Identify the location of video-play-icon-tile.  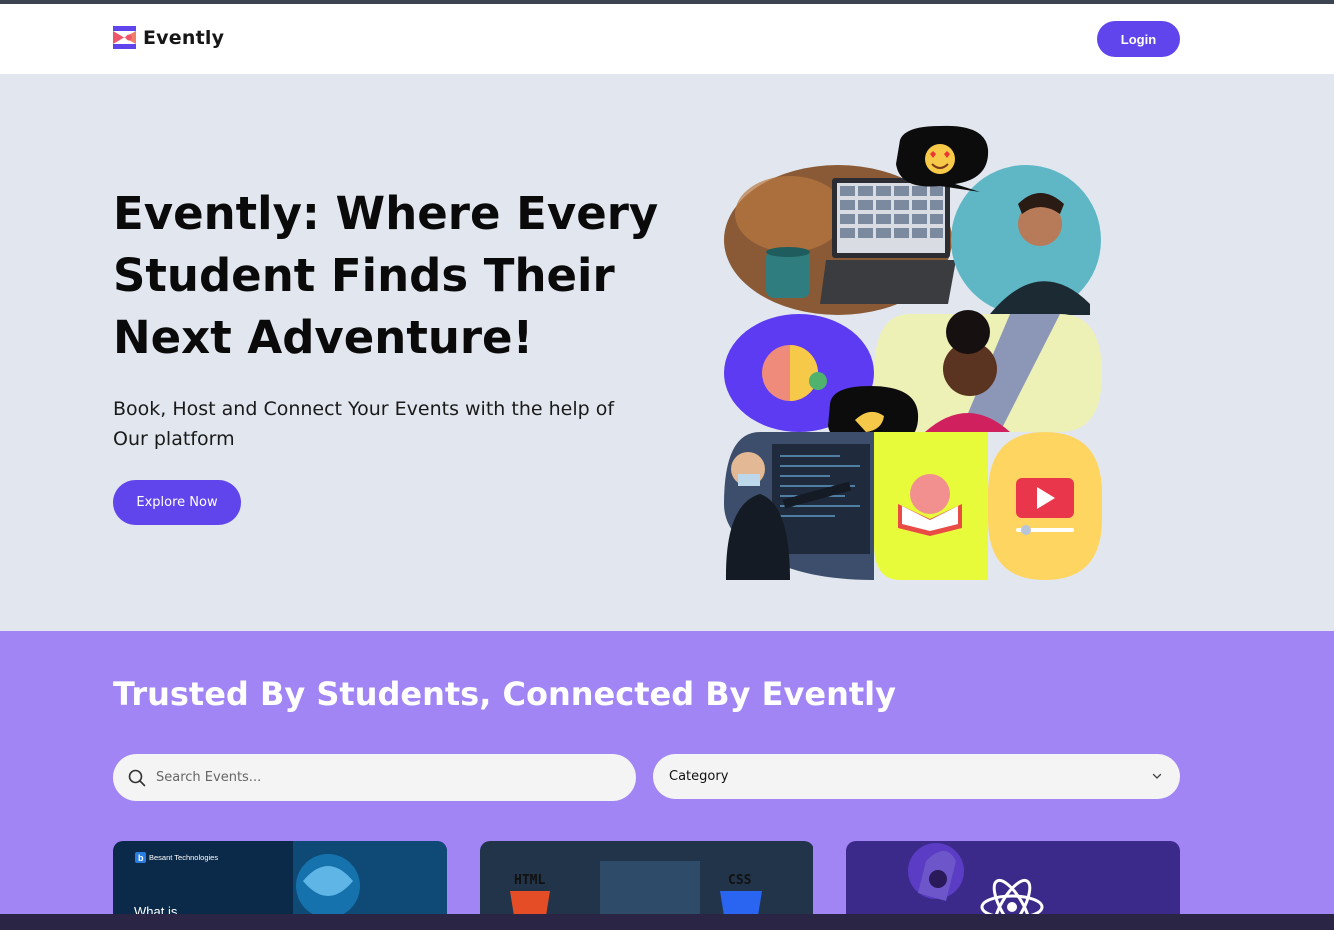
(1045, 506).